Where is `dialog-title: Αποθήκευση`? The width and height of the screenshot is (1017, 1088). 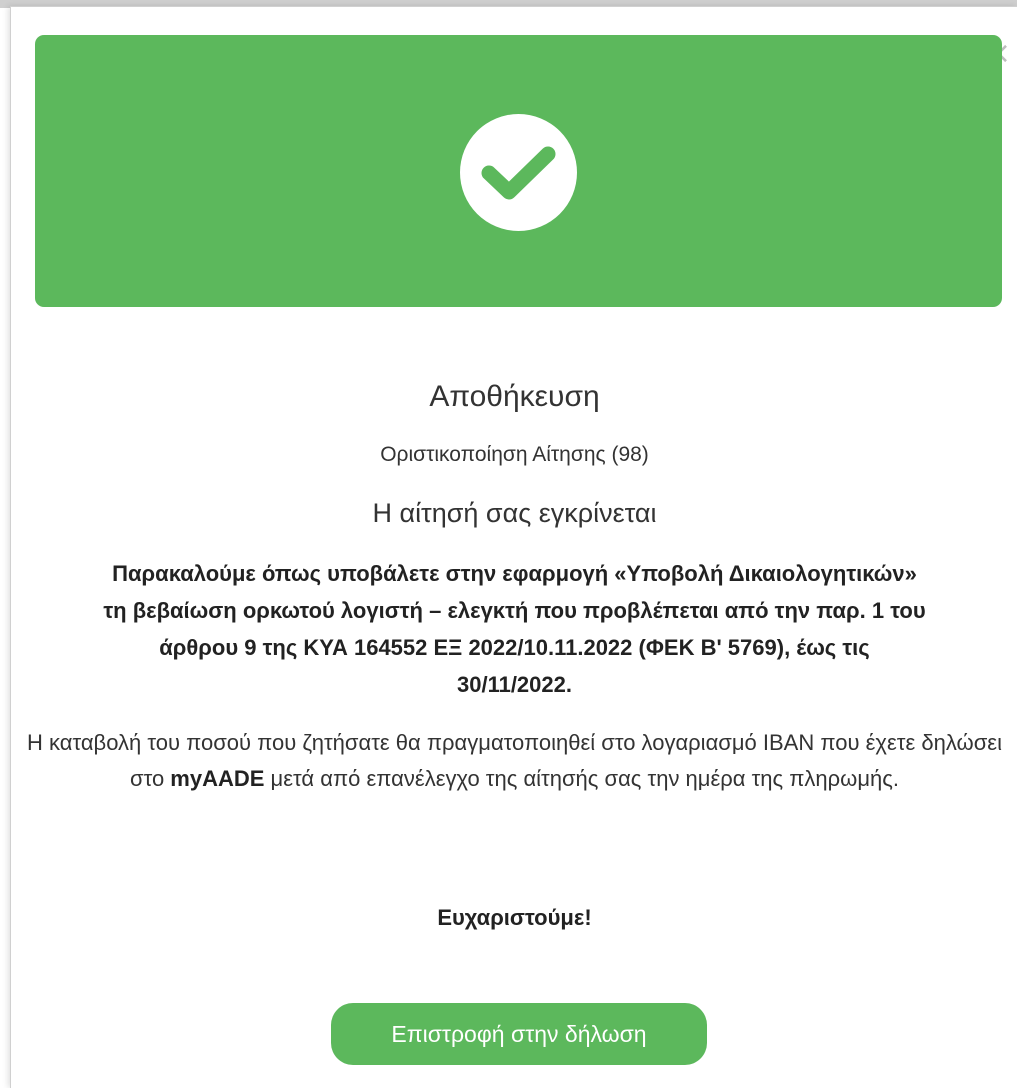 dialog-title: Αποθήκευση is located at coordinates (514, 396).